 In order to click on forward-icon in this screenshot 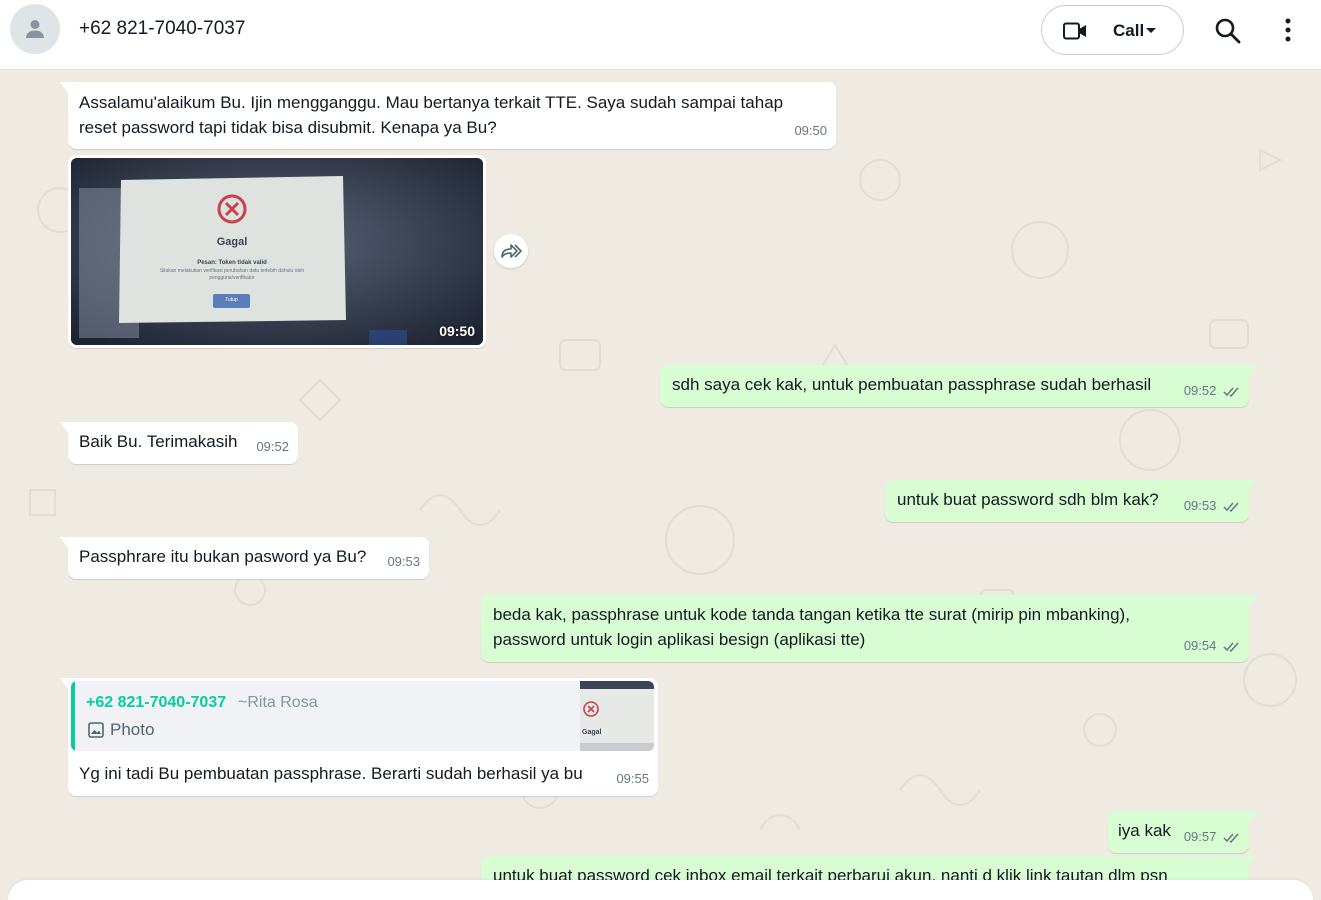, I will do `click(511, 251)`.